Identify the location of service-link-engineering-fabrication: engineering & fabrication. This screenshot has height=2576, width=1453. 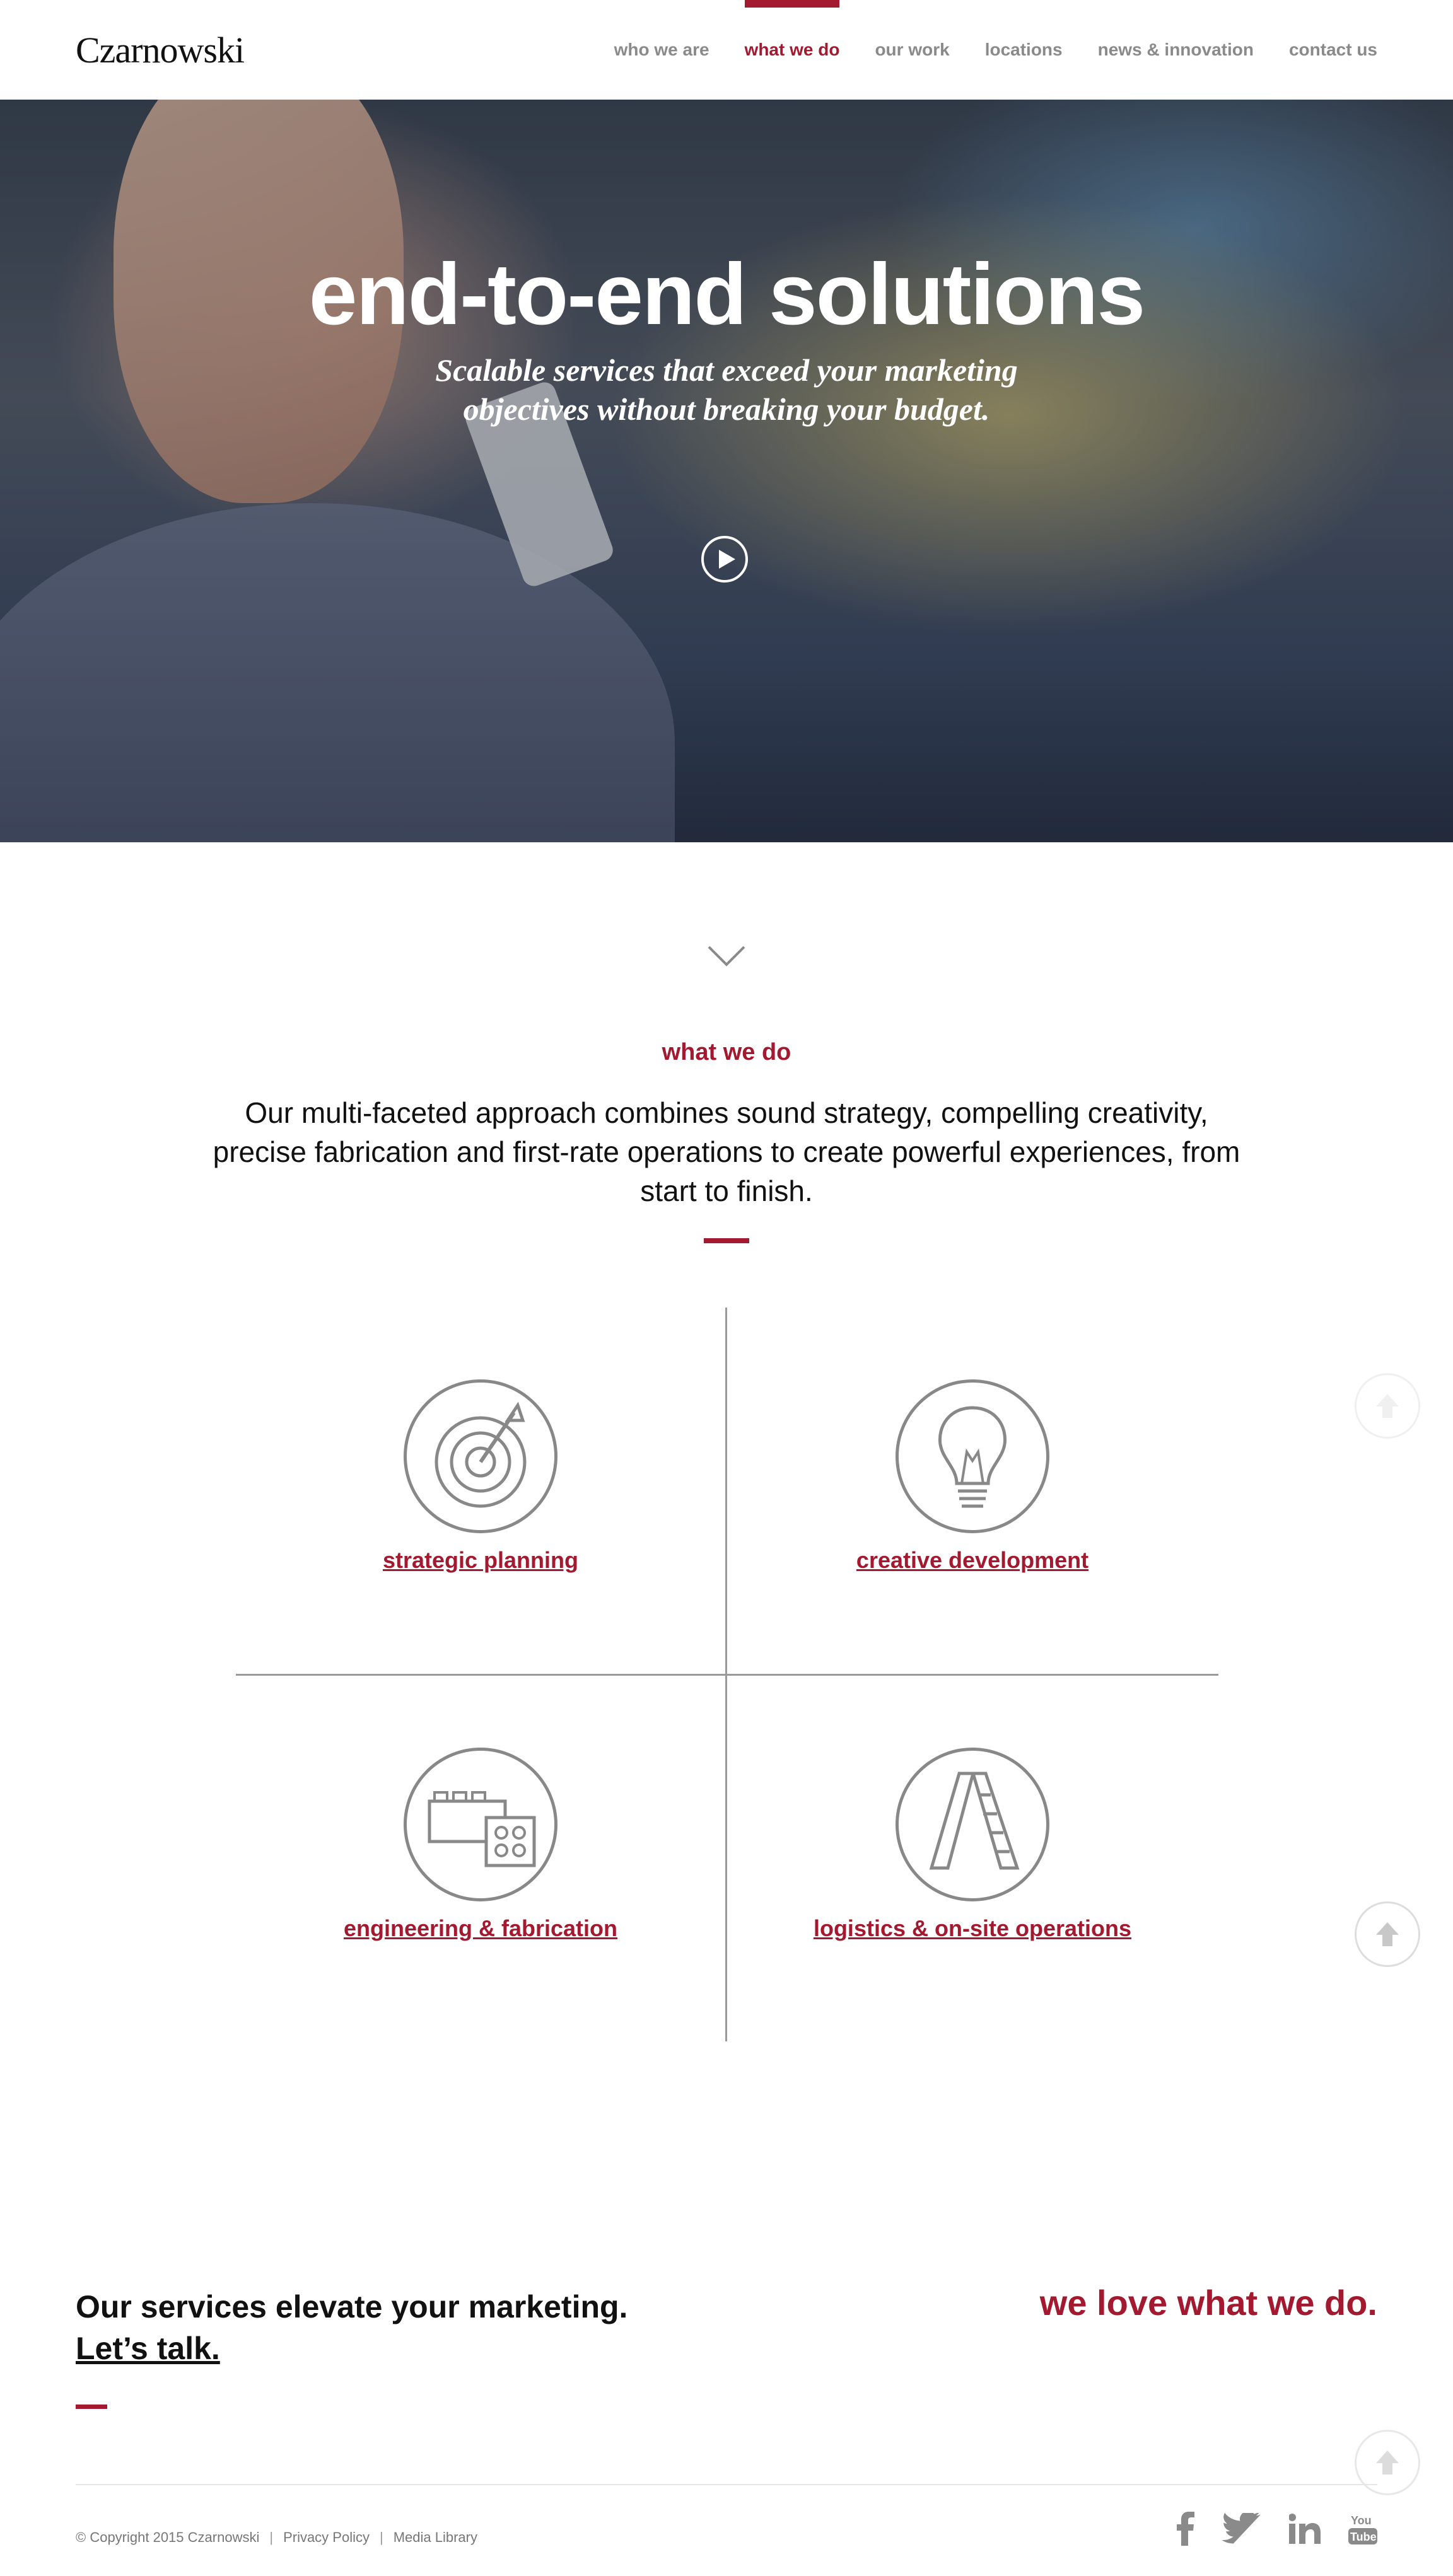
(481, 1929).